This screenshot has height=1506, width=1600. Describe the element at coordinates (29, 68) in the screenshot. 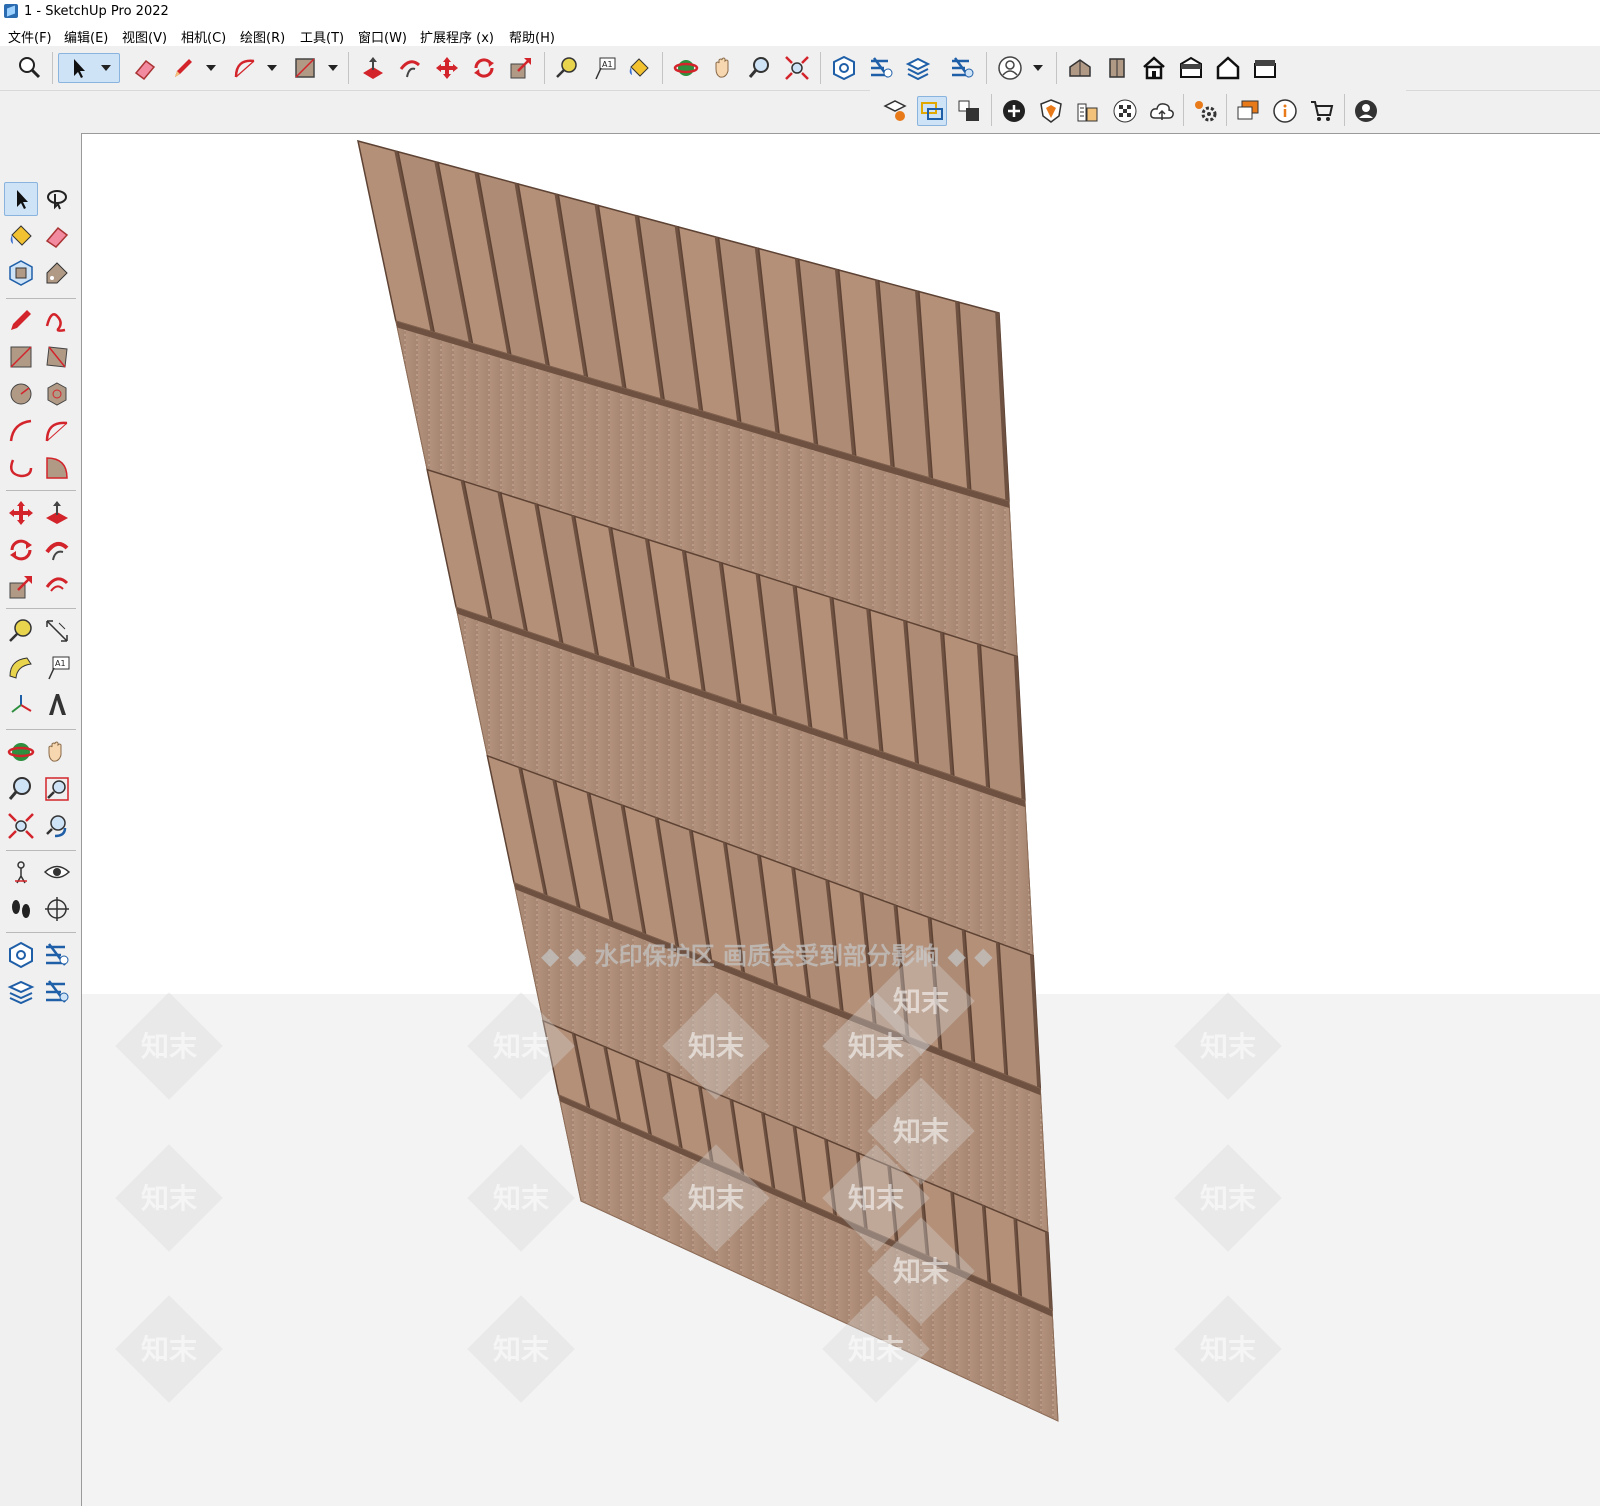

I see `zoom-icon` at that location.